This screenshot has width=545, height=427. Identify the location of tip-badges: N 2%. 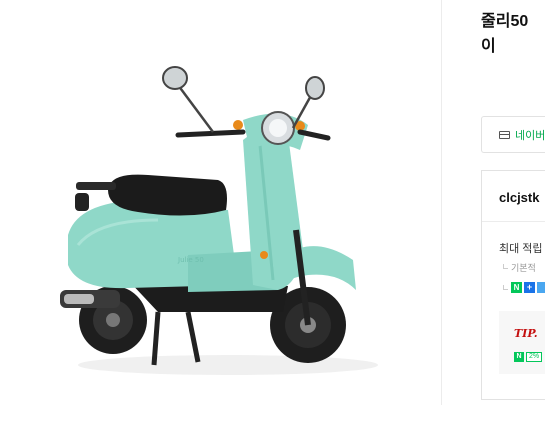
(528, 357).